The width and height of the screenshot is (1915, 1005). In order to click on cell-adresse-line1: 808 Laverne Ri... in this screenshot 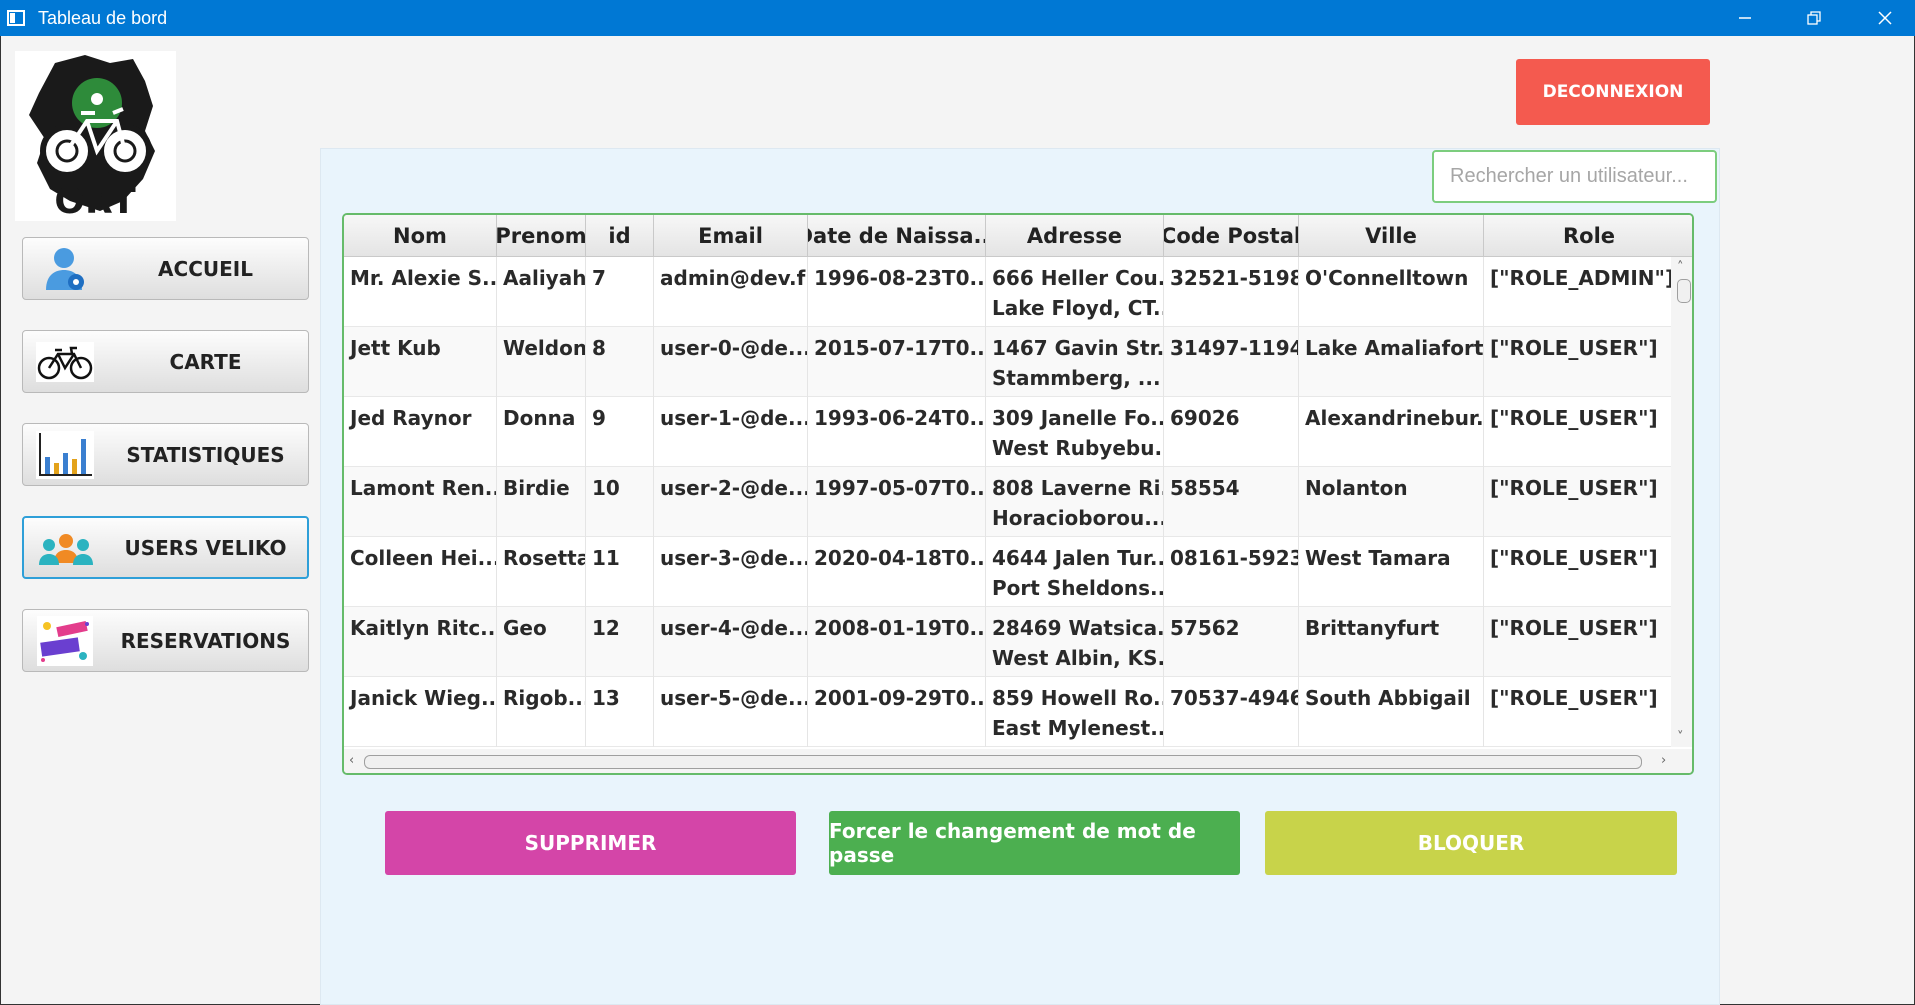, I will do `click(1077, 488)`.